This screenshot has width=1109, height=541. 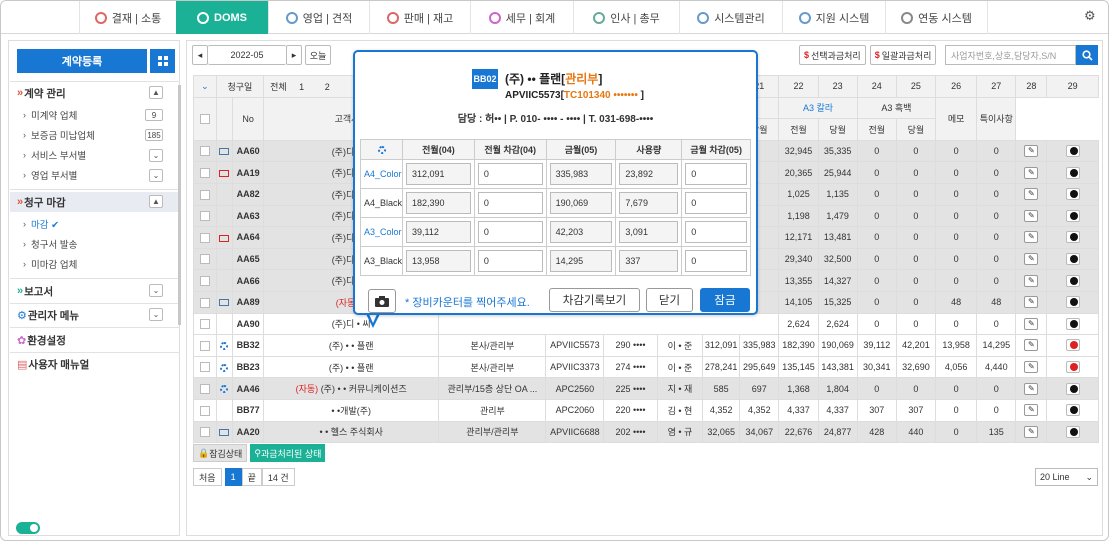 I want to click on menu-billing-close: » 청구 마감, so click(x=41, y=202).